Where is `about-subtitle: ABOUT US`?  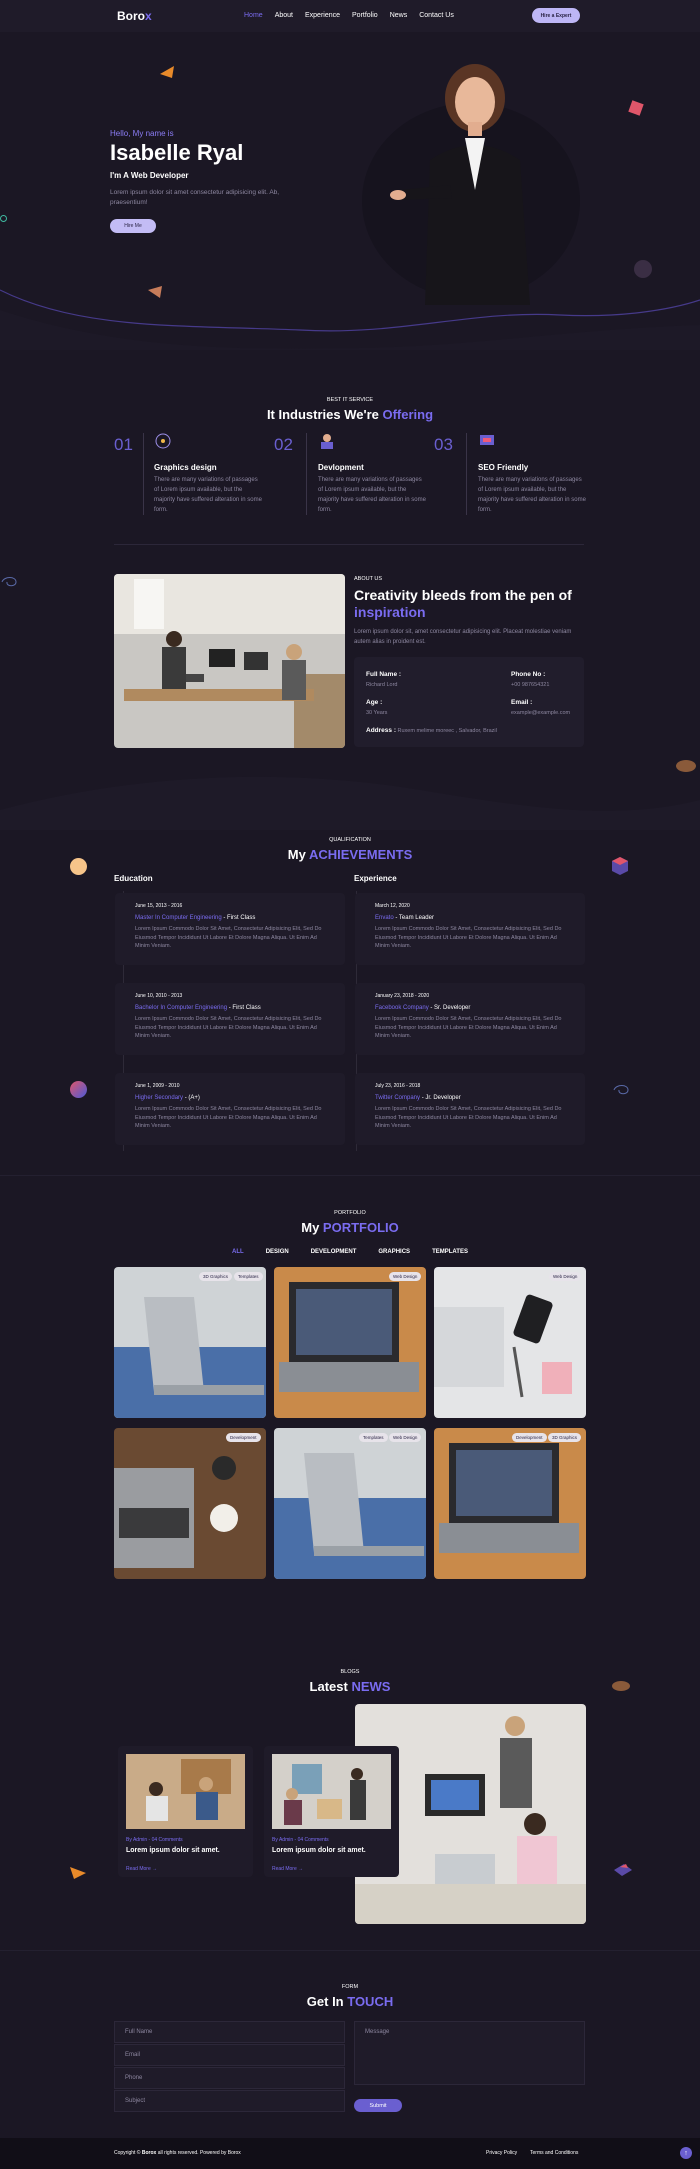
about-subtitle: ABOUT US is located at coordinates (368, 579).